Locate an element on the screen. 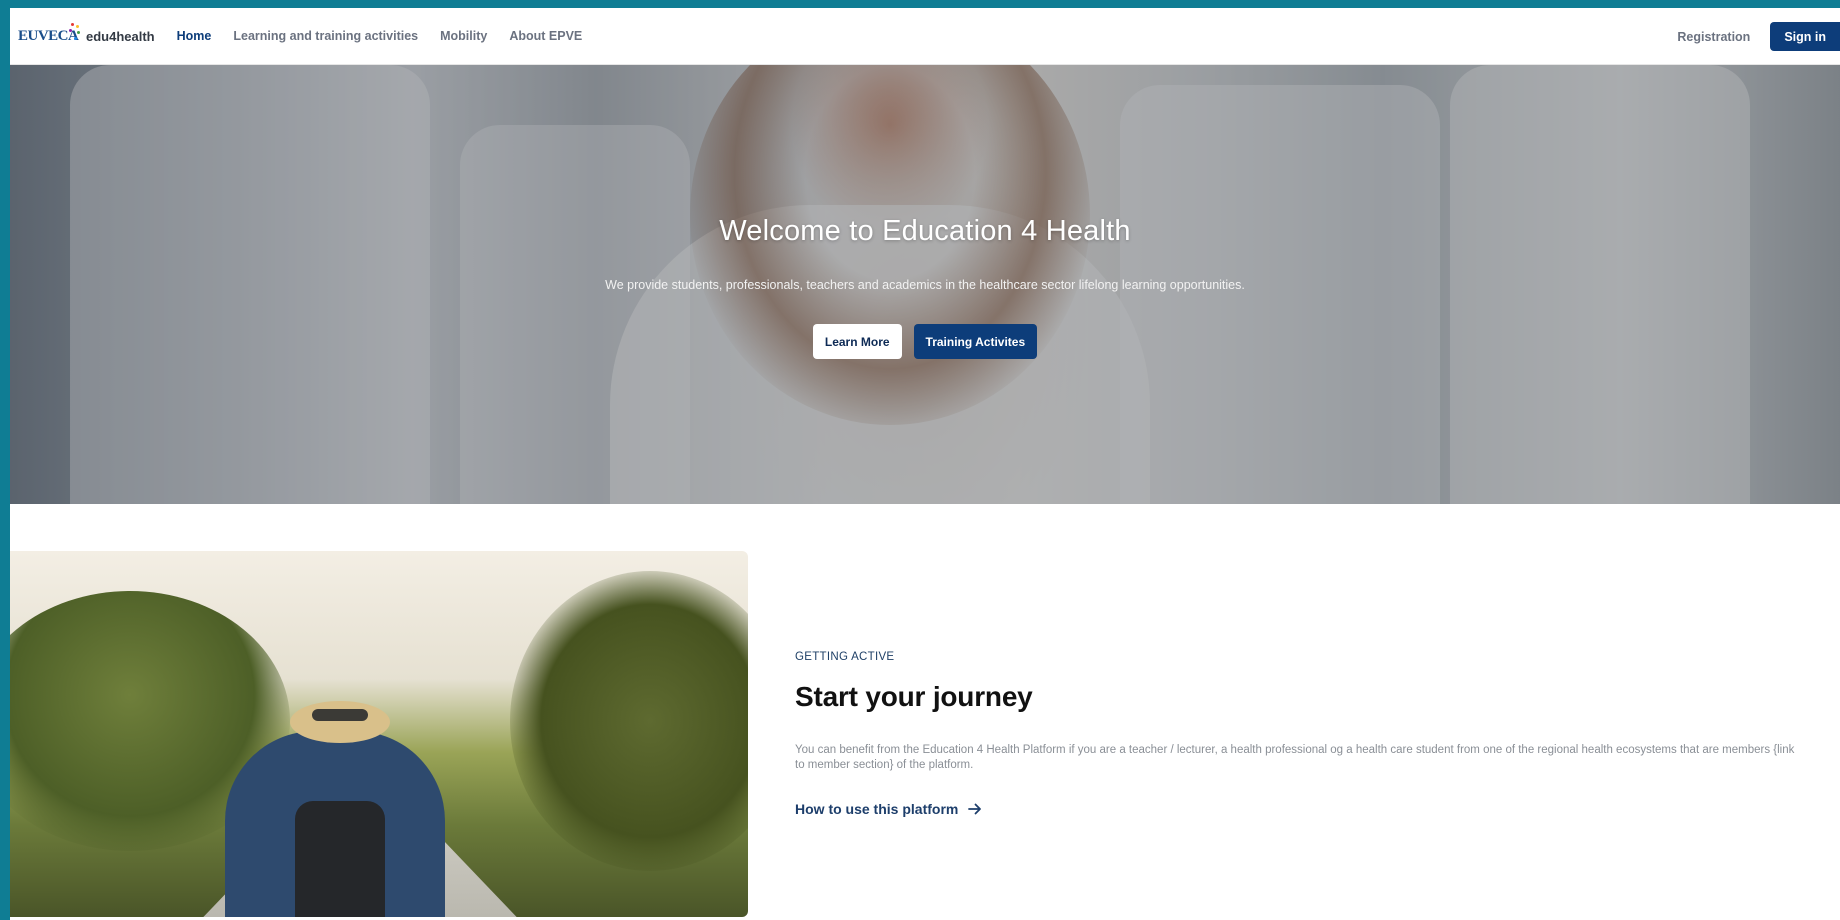 This screenshot has width=1840, height=920. training-activities-button: Training Activites is located at coordinates (975, 341).